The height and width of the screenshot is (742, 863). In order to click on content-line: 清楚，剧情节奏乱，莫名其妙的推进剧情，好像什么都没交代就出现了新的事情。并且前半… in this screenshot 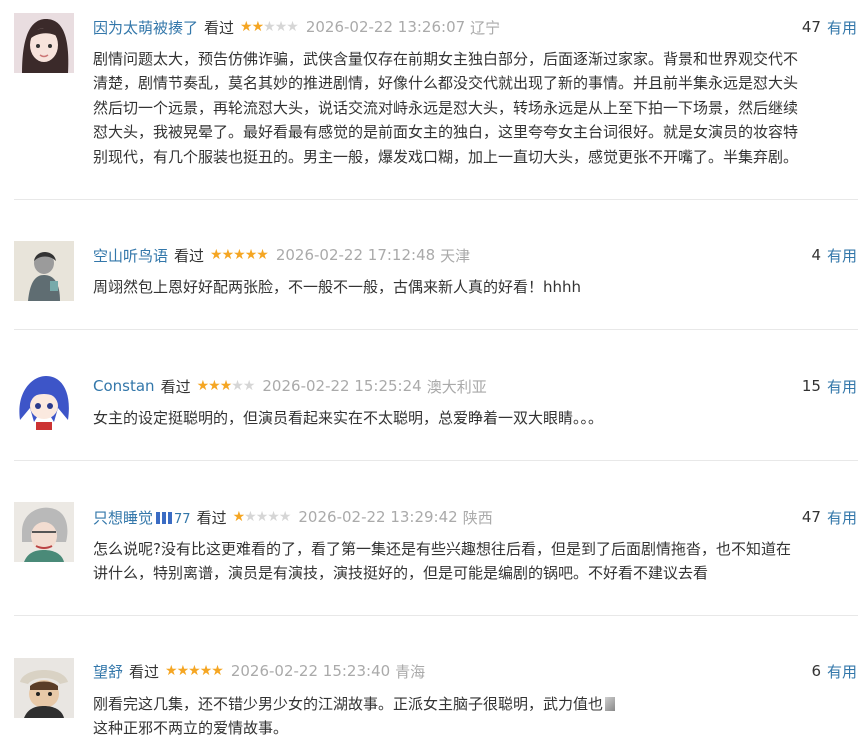, I will do `click(446, 83)`.